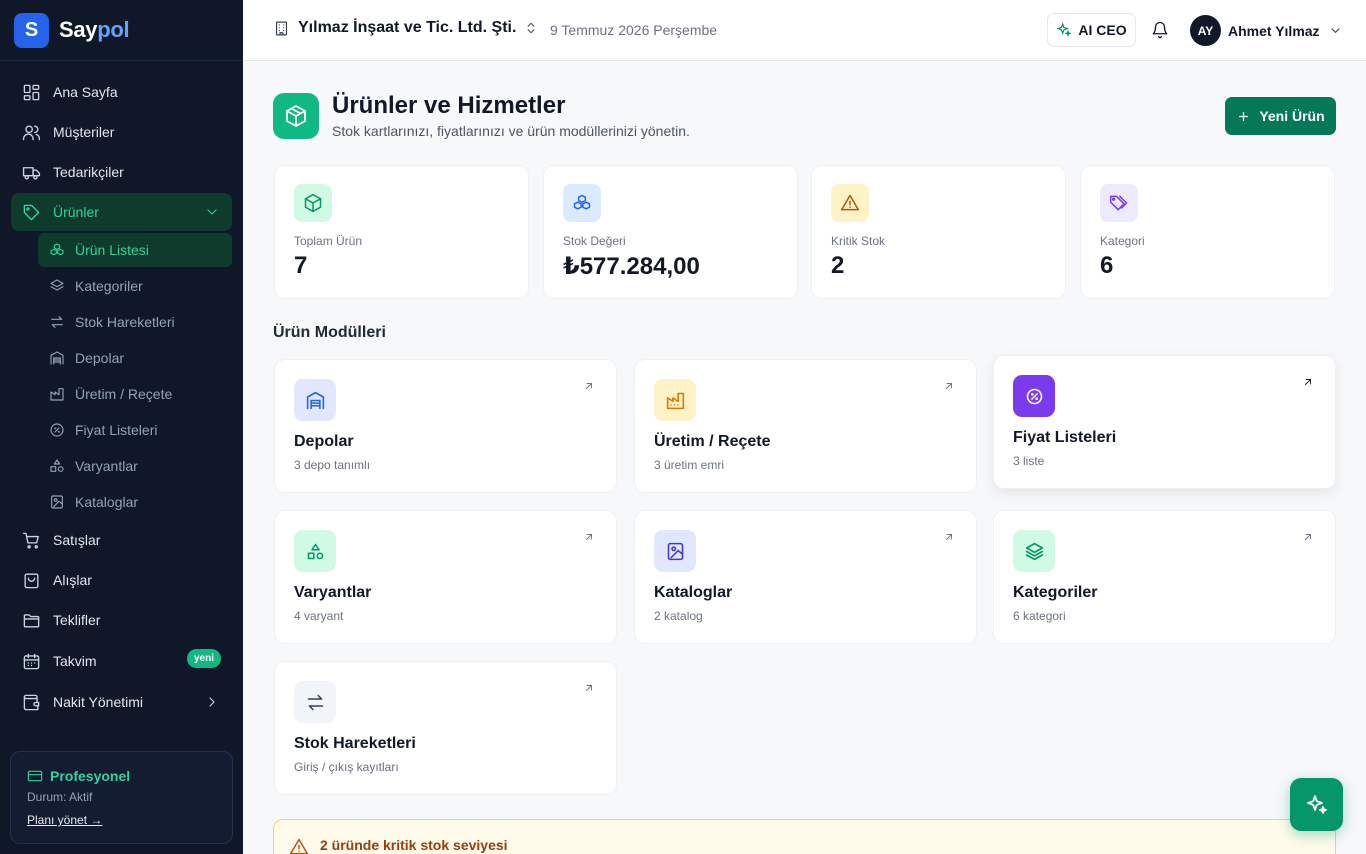  What do you see at coordinates (1280, 116) in the screenshot?
I see `new-product-button: Yeni Ürün` at bounding box center [1280, 116].